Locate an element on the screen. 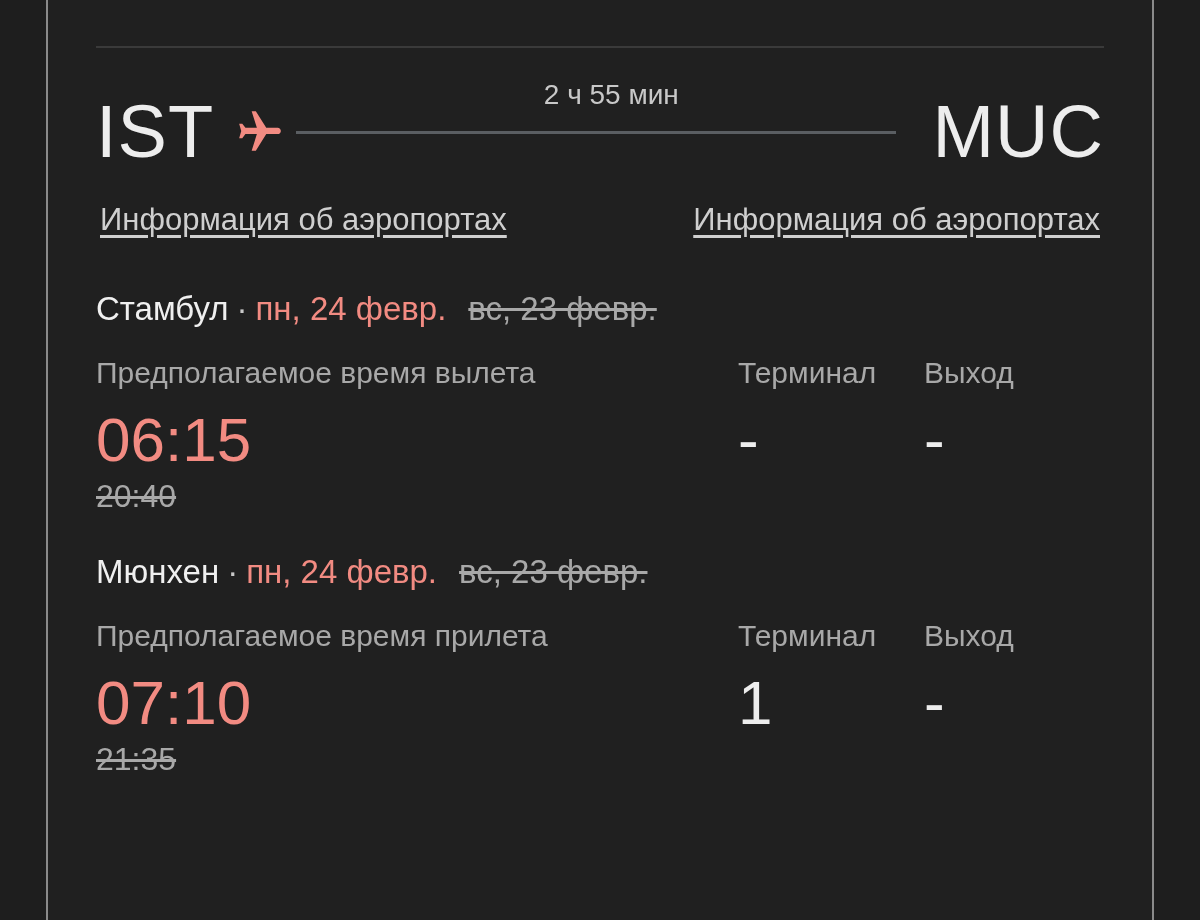  city-name: Мюнхен is located at coordinates (158, 572).